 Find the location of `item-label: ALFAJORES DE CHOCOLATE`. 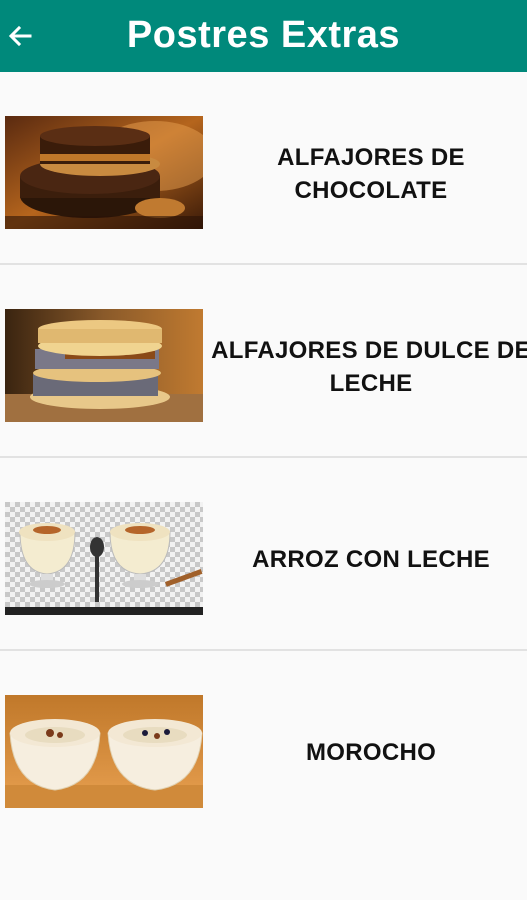

item-label: ALFAJORES DE CHOCOLATE is located at coordinates (371, 173).